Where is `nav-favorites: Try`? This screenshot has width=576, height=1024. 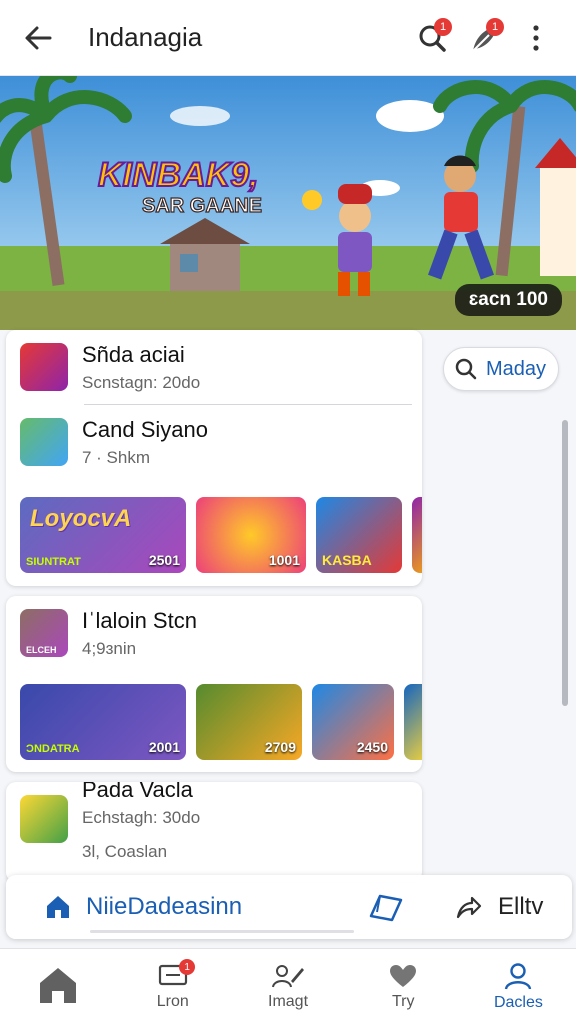
nav-favorites: Try is located at coordinates (403, 986).